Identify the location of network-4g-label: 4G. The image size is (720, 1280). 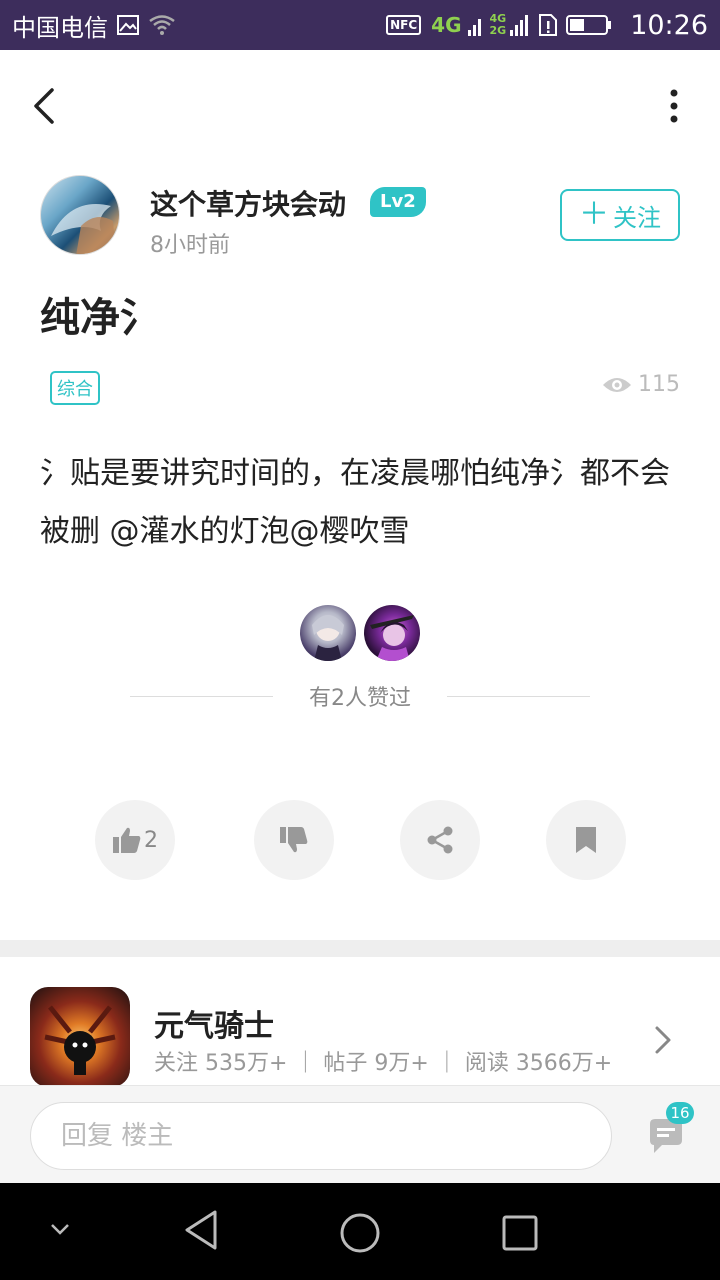
(446, 25).